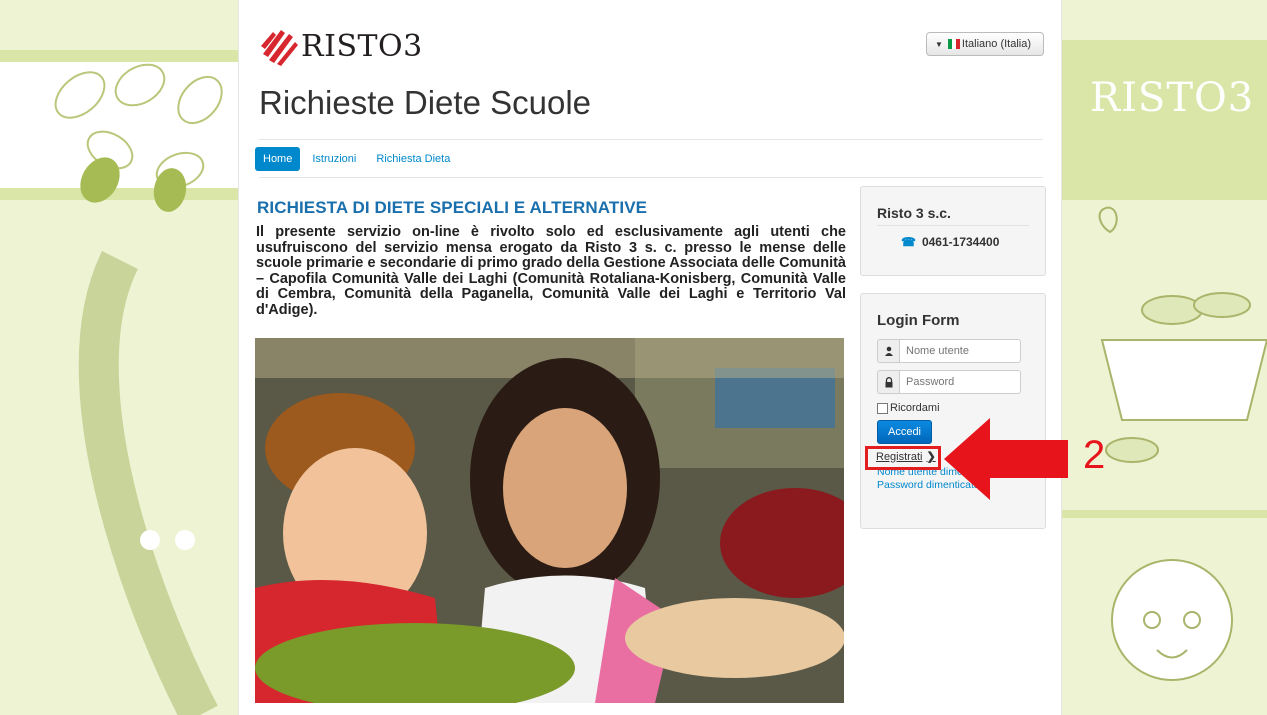  I want to click on remember-me: Ricordami, so click(908, 408).